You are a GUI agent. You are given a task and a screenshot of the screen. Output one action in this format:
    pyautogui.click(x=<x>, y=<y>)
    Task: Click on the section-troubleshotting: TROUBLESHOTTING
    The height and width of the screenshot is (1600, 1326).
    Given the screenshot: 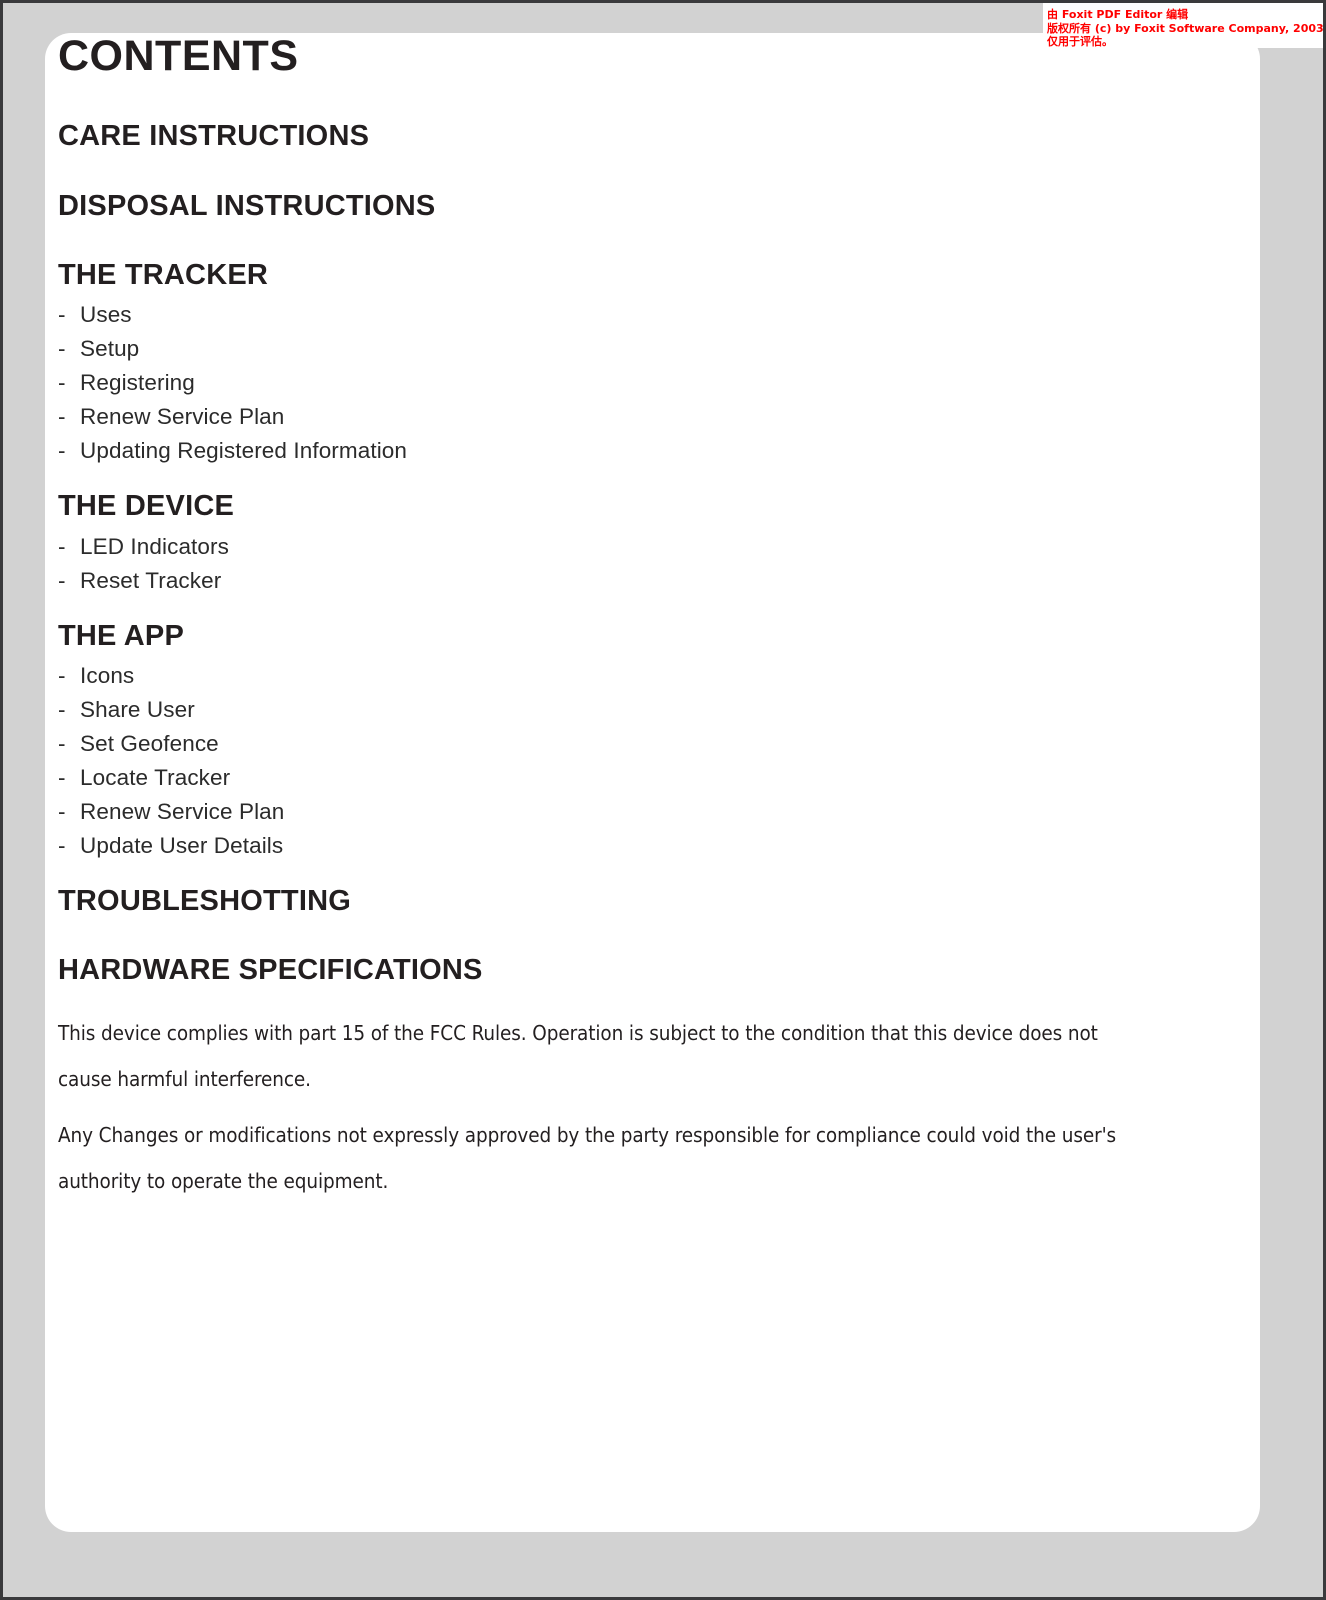 What is the action you would take?
    pyautogui.click(x=638, y=901)
    